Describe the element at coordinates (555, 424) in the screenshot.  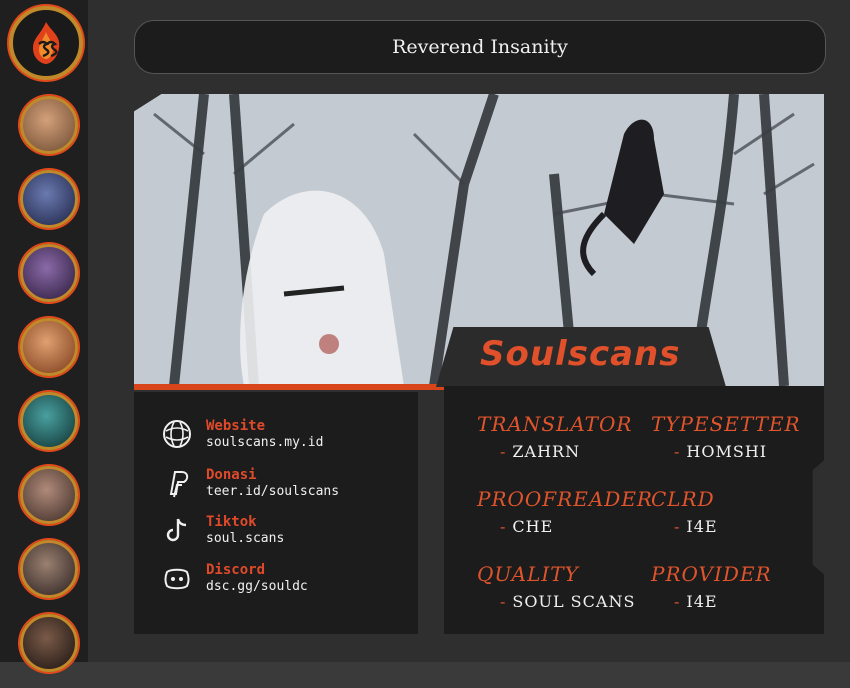
I see `credit-role: TRANSLATOR` at that location.